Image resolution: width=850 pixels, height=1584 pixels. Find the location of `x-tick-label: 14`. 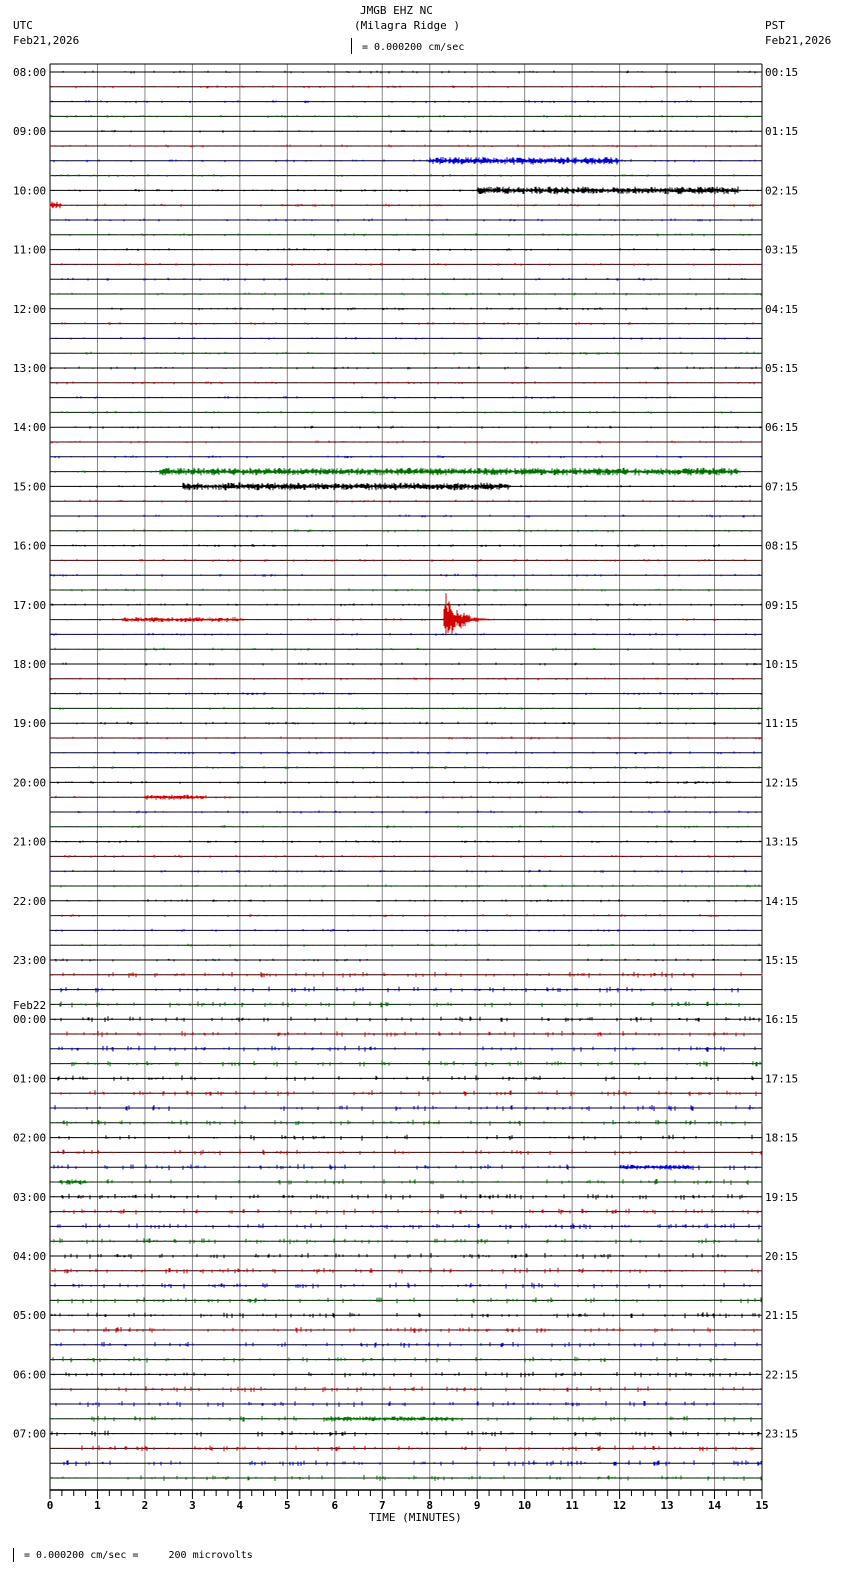

x-tick-label: 14 is located at coordinates (715, 1505).